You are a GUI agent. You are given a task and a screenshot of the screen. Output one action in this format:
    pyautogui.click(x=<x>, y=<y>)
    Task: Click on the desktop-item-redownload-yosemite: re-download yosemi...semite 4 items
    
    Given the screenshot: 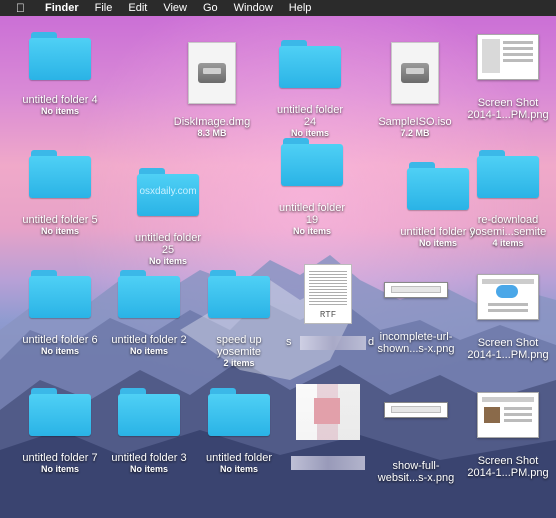 What is the action you would take?
    pyautogui.click(x=507, y=199)
    